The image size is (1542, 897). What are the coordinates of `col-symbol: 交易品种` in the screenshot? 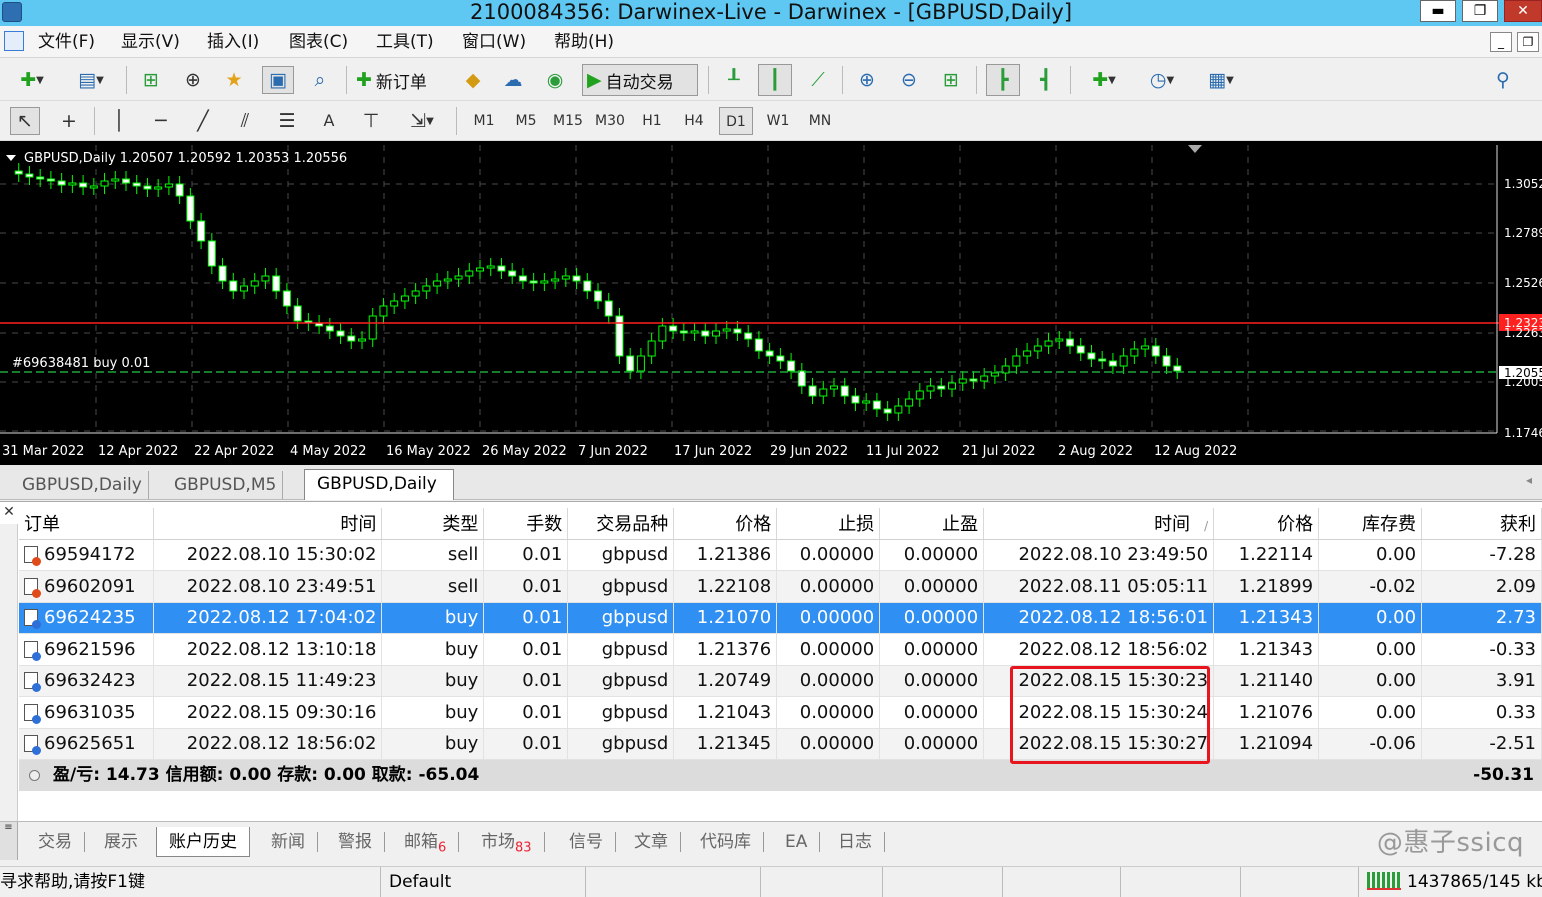 It's located at (621, 524).